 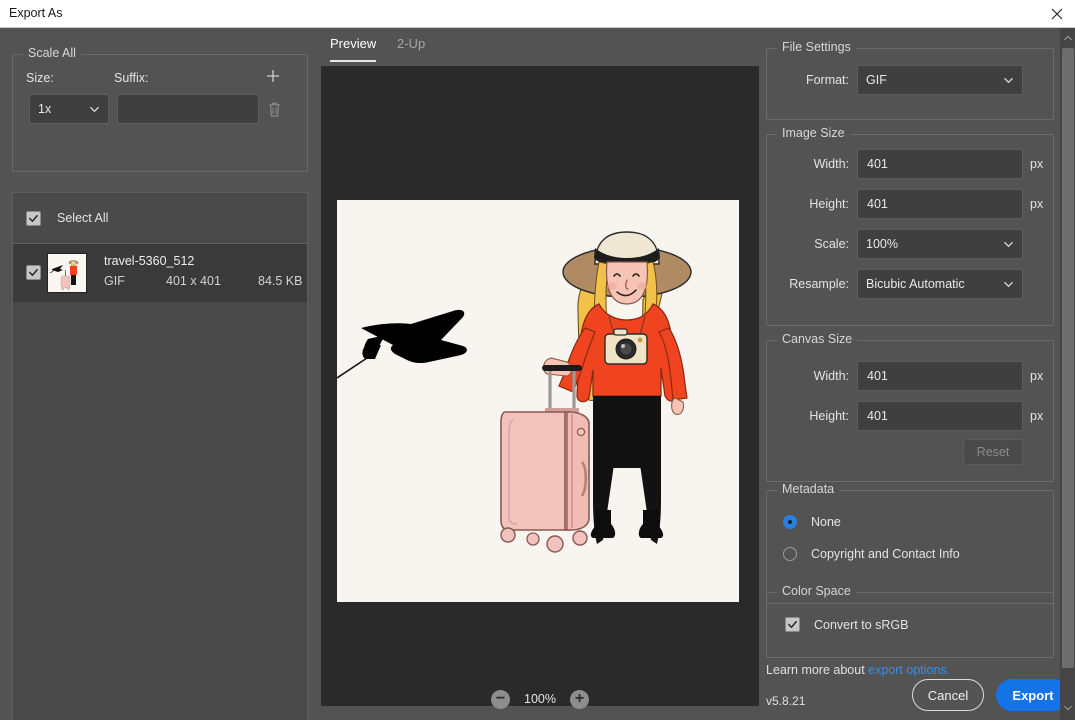 I want to click on canvas-width-value: 401, so click(x=877, y=376).